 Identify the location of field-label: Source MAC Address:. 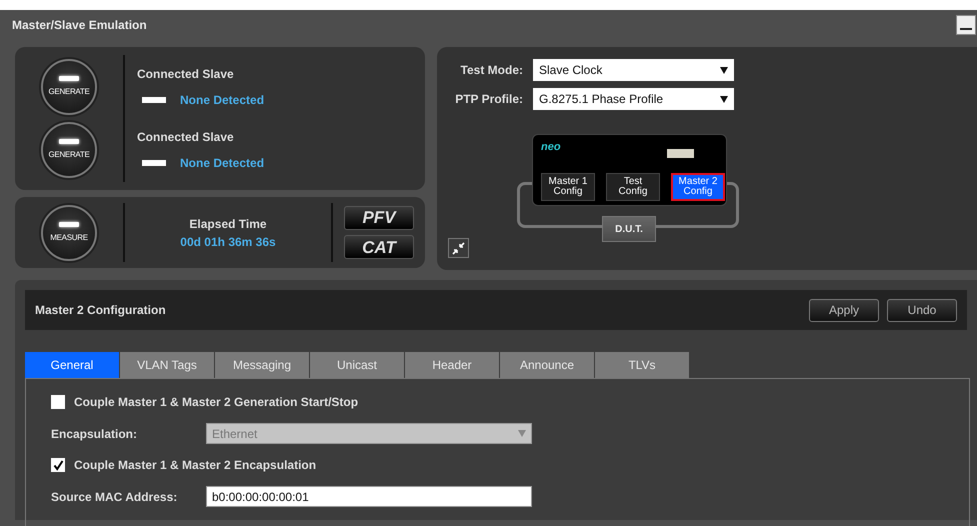
(114, 497).